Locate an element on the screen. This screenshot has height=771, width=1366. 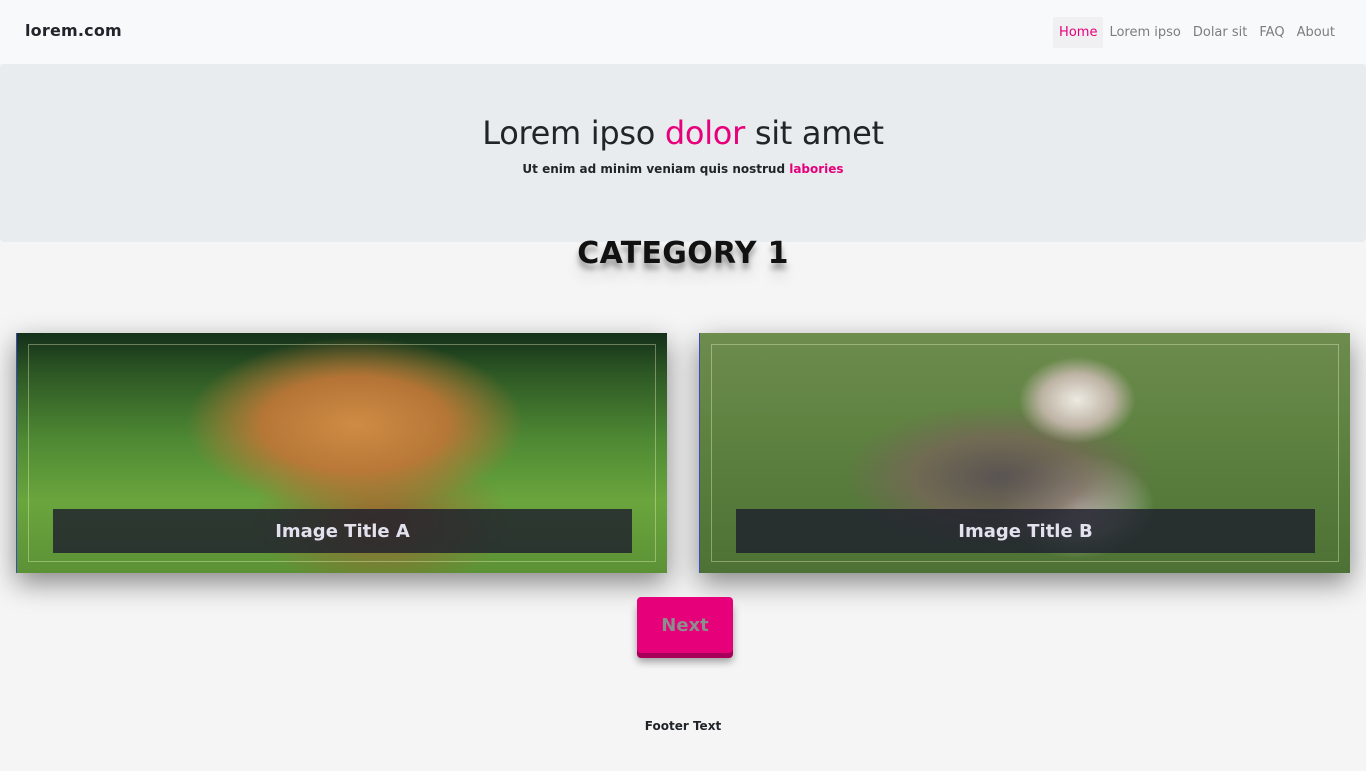
nav-item-home: Home is located at coordinates (1078, 32).